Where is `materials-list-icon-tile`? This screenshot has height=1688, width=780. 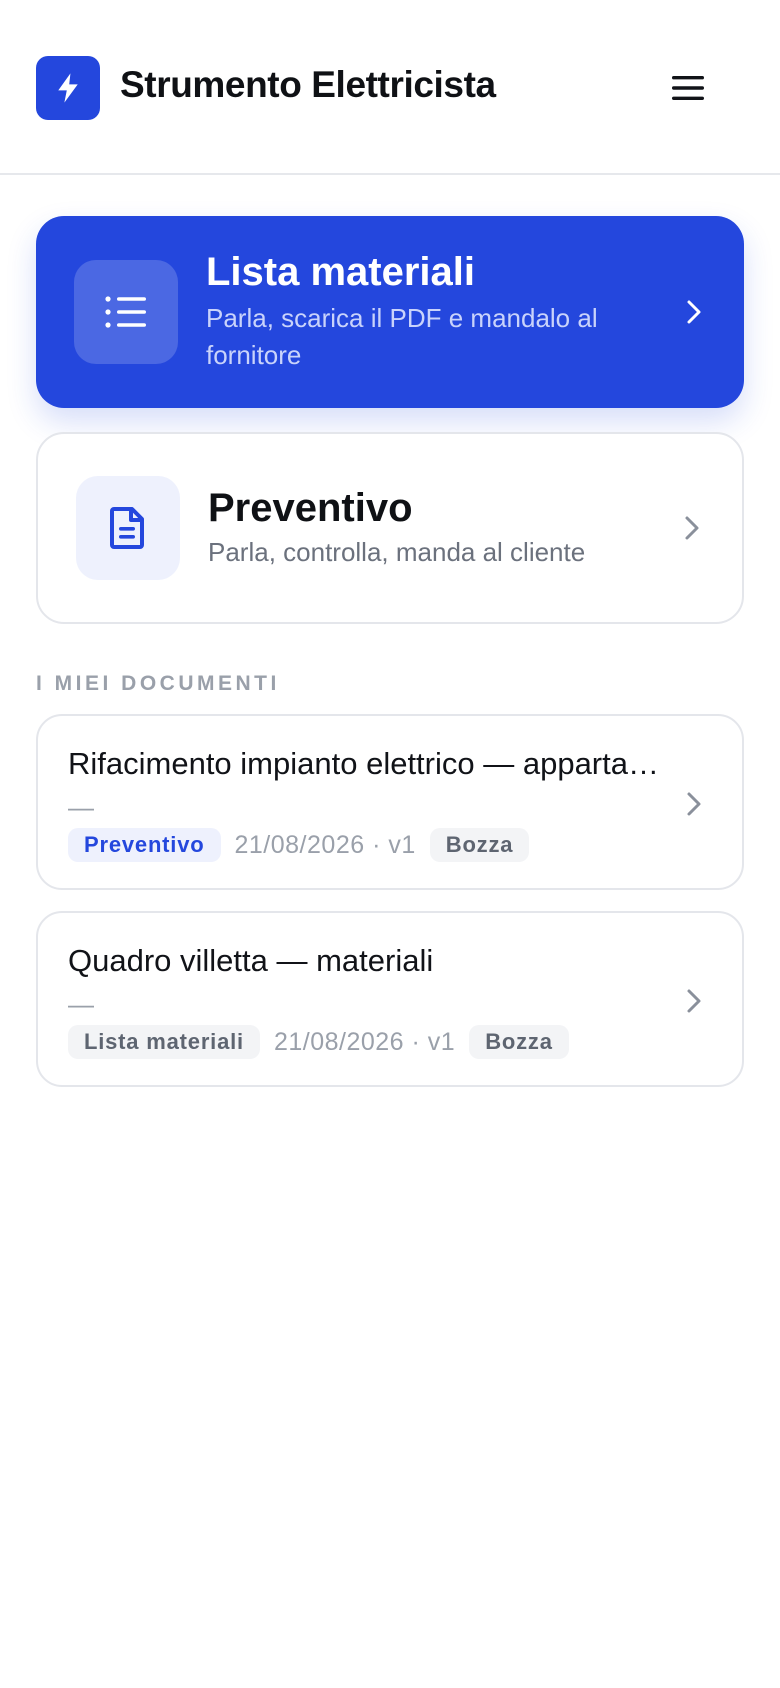 materials-list-icon-tile is located at coordinates (126, 312).